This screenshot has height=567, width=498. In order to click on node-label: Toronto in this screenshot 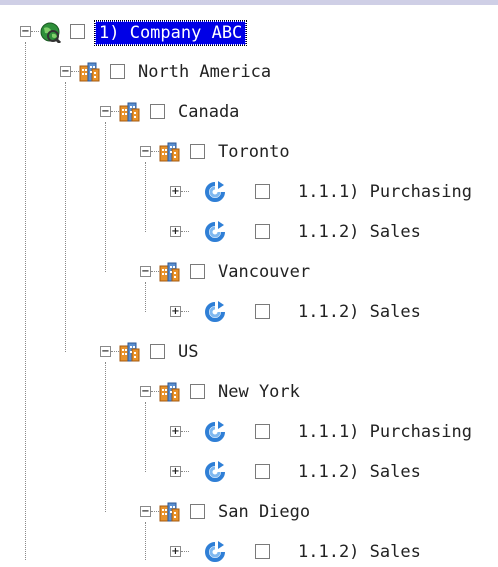, I will do `click(254, 152)`.